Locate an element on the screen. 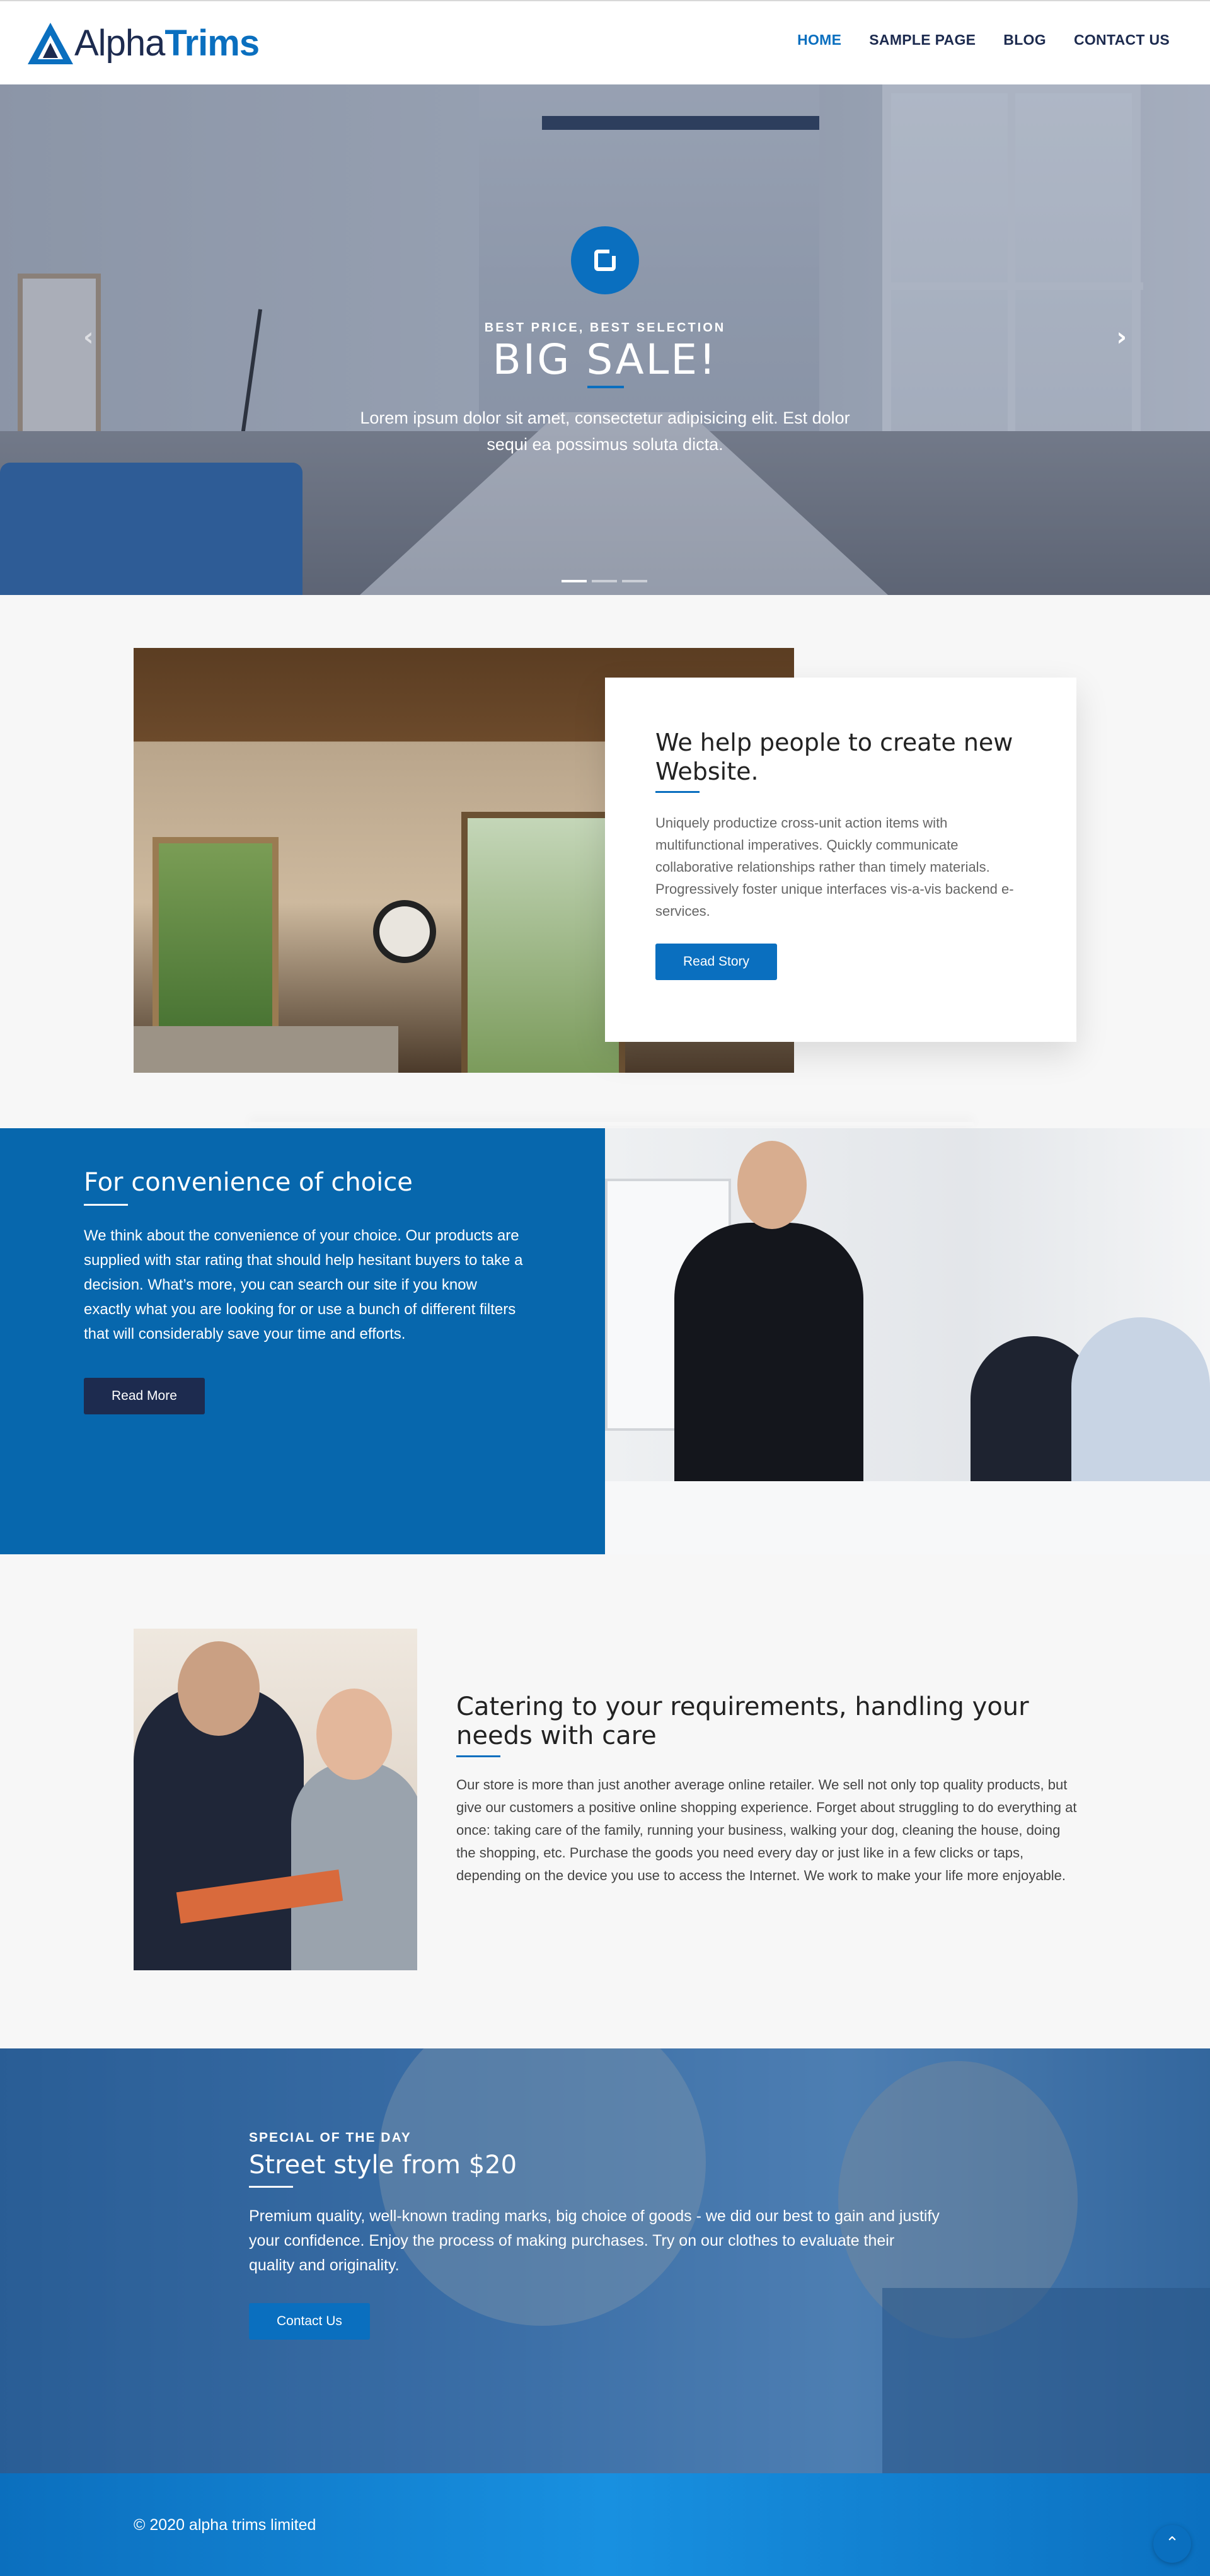 The width and height of the screenshot is (1210, 2576). hero-emblem-icon is located at coordinates (605, 260).